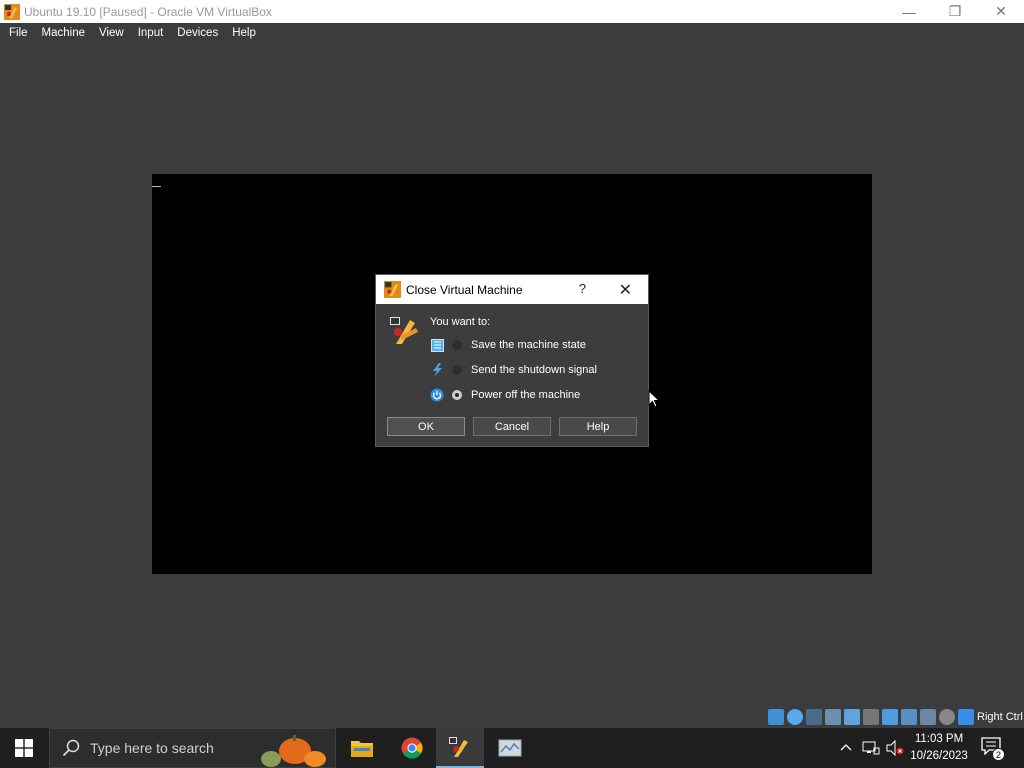 Image resolution: width=1024 pixels, height=768 pixels. I want to click on shared-folders-icon, so click(871, 717).